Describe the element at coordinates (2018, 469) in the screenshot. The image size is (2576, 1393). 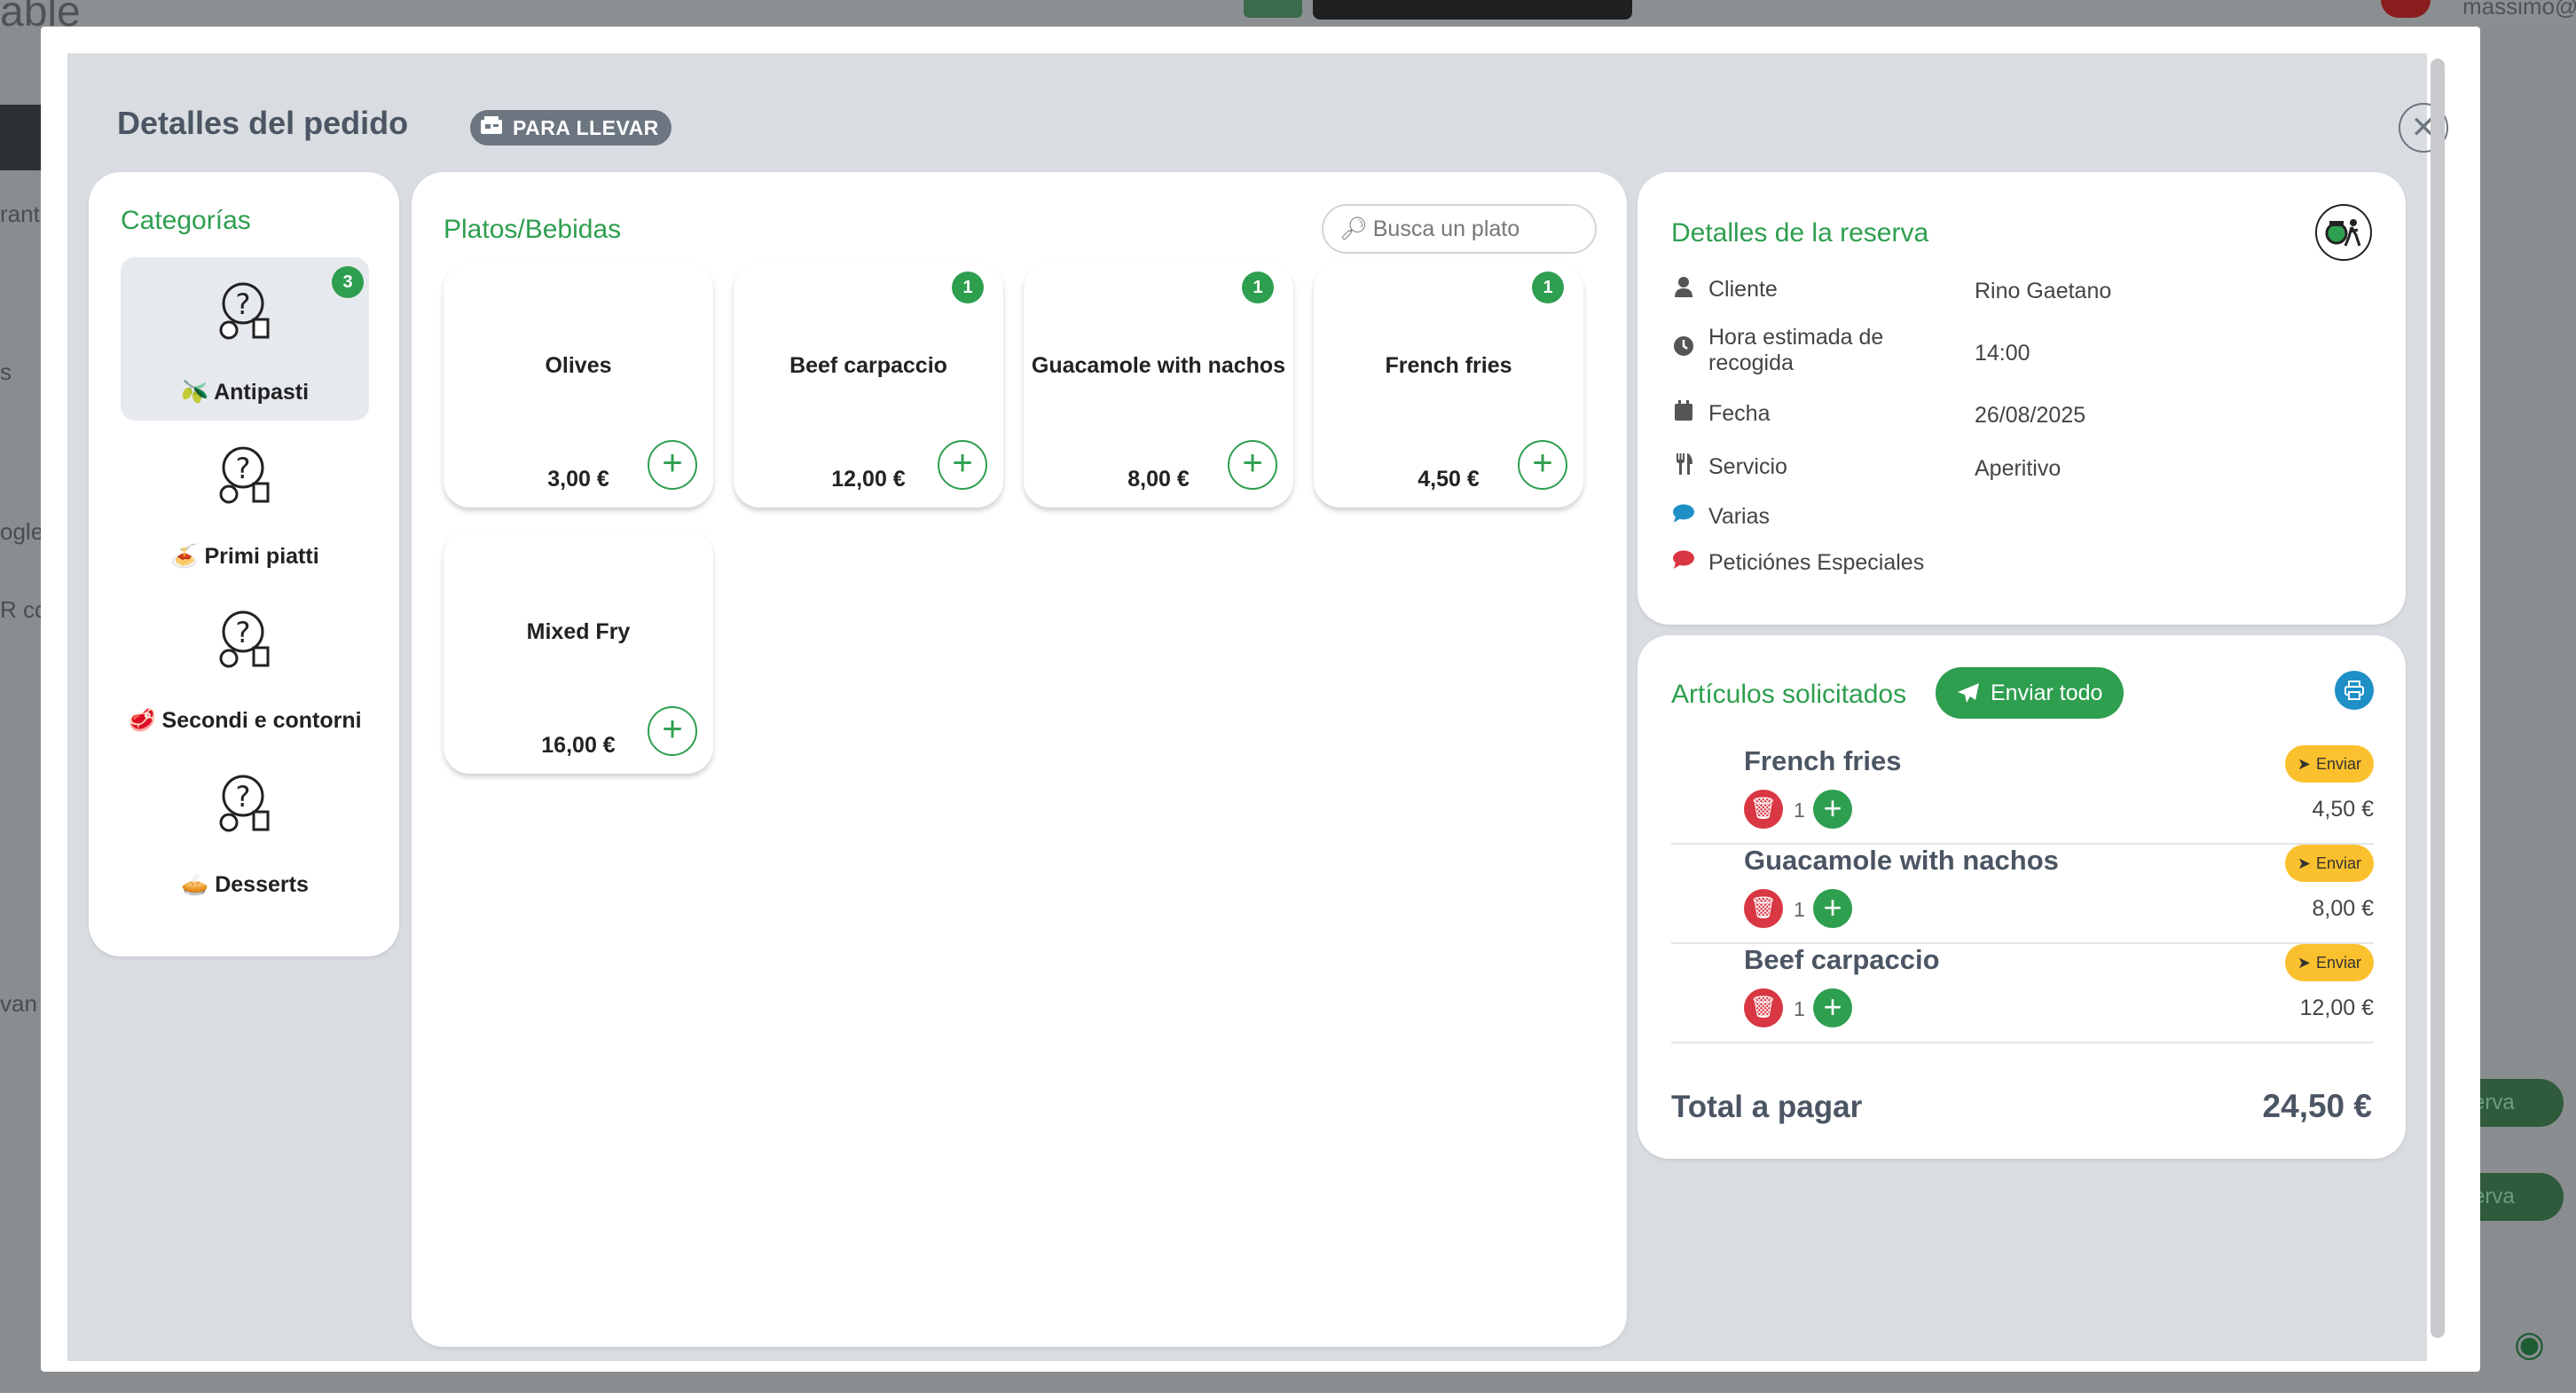
I see `reservation-value: Aperitivo` at that location.